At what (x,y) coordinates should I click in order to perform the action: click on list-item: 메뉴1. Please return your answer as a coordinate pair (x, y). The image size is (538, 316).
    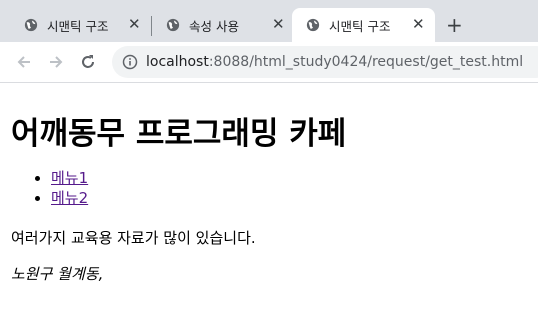
    Looking at the image, I should click on (69, 178).